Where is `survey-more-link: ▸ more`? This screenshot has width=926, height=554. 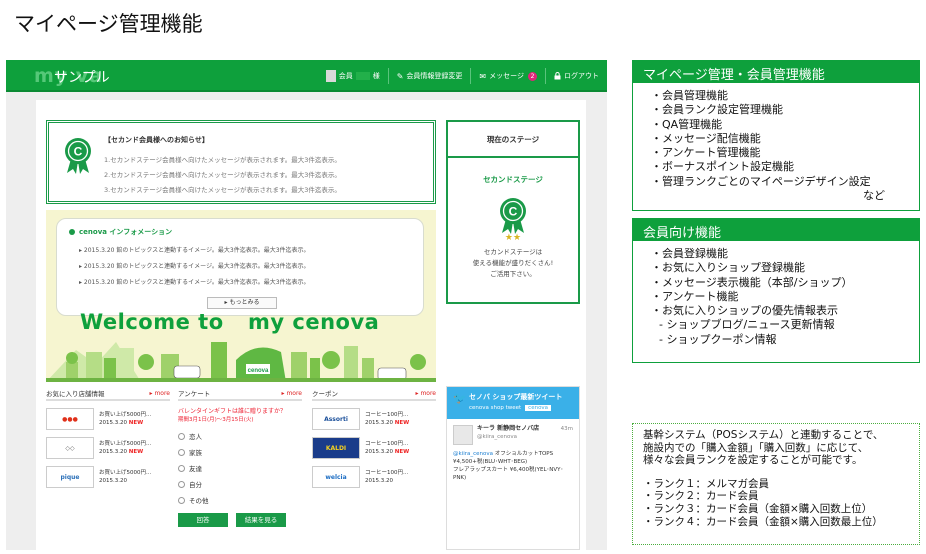
survey-more-link: ▸ more is located at coordinates (292, 393).